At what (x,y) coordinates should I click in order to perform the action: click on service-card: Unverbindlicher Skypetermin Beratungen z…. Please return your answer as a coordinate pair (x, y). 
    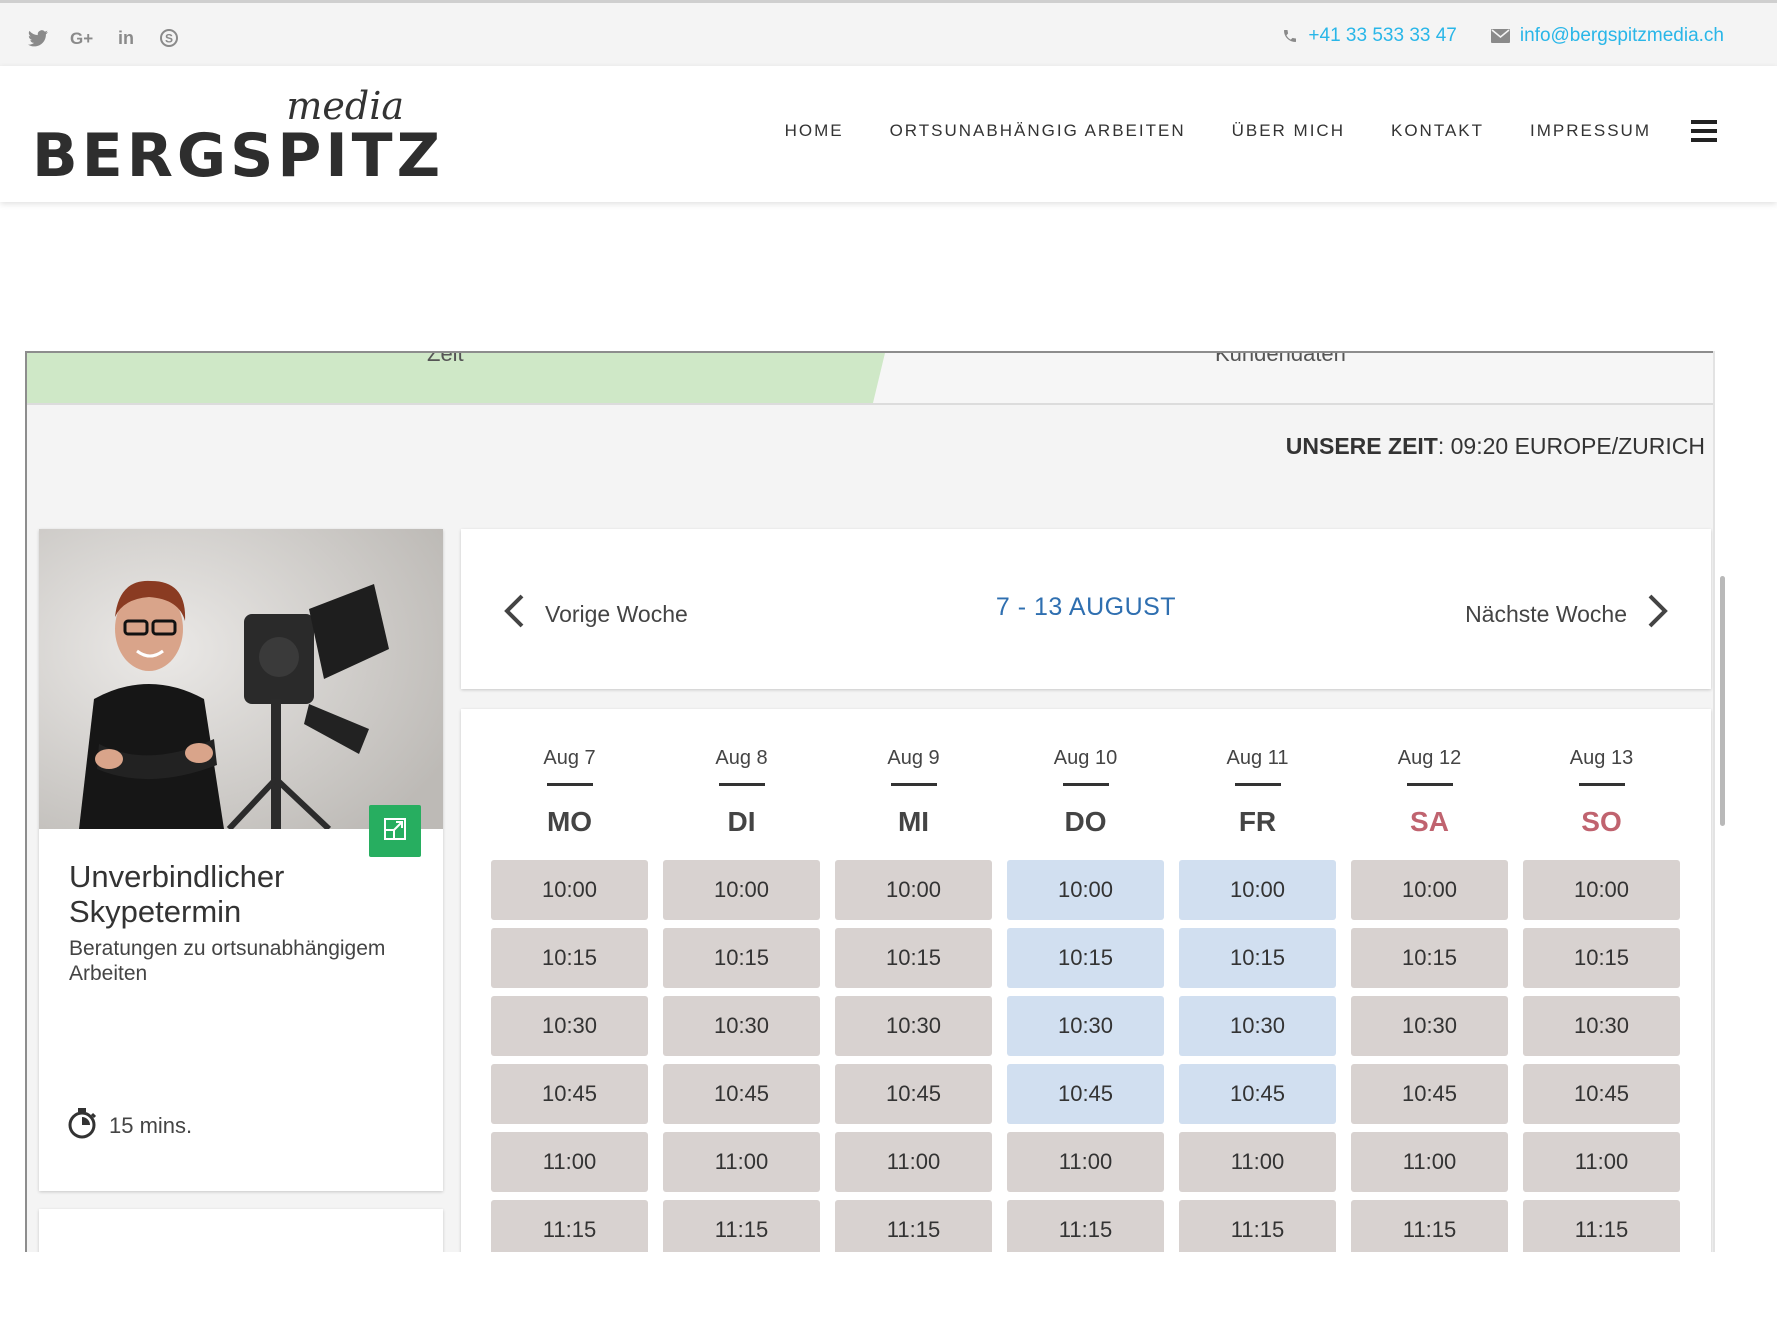
    Looking at the image, I should click on (241, 860).